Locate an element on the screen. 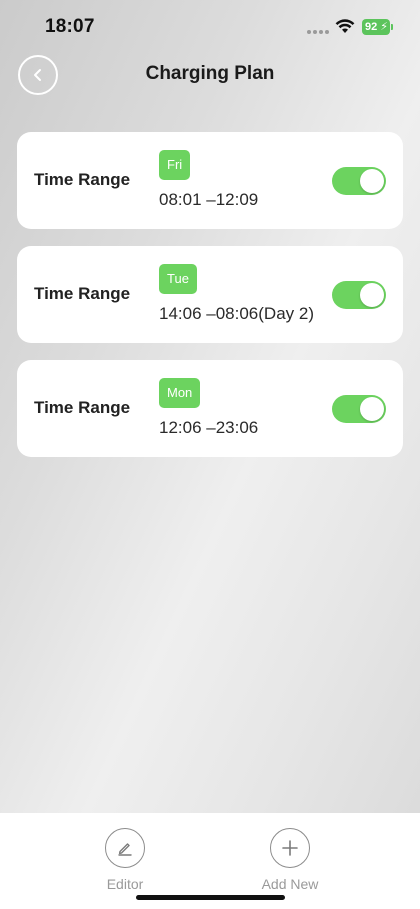 This screenshot has height=909, width=420. plan-card: Time Range Fri 08:01 –12:09 is located at coordinates (210, 180).